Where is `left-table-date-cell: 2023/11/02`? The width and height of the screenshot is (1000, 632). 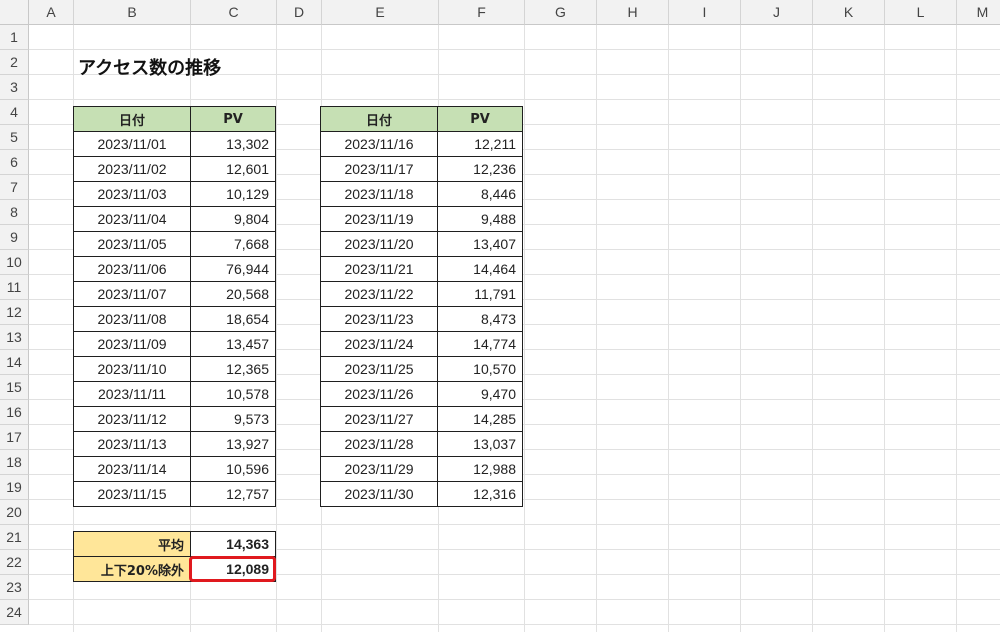
left-table-date-cell: 2023/11/02 is located at coordinates (132, 169).